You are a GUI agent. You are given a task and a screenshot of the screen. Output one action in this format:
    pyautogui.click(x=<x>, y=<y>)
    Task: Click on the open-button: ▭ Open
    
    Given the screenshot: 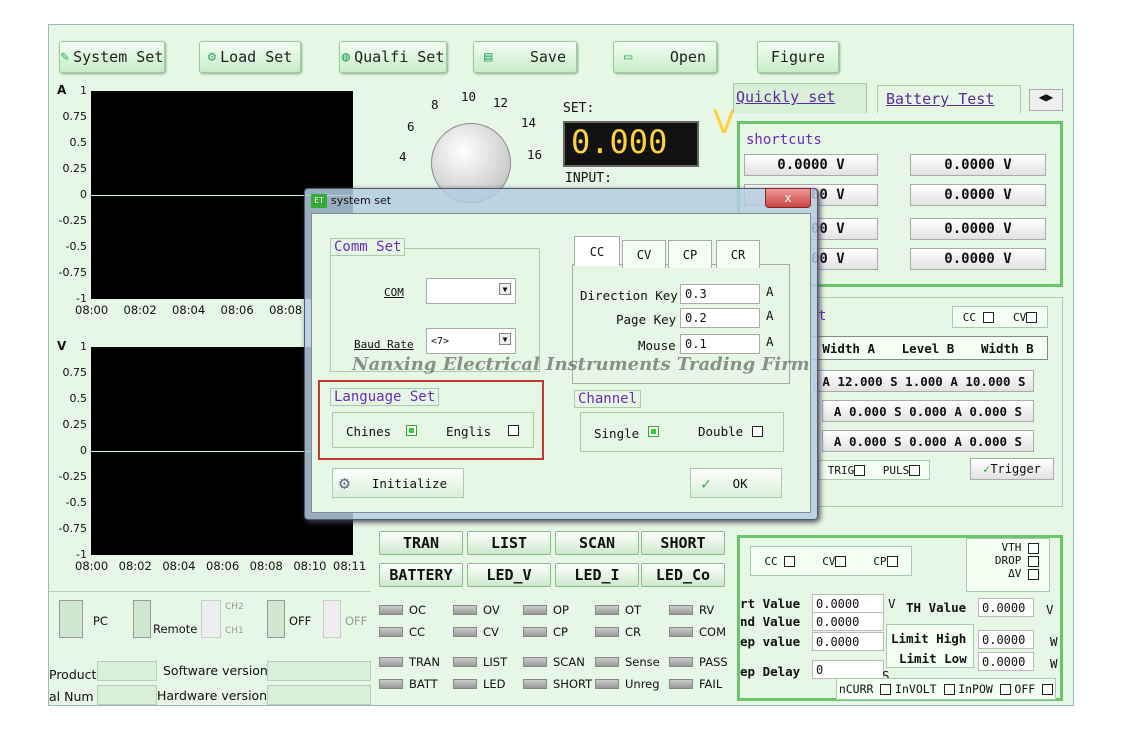 What is the action you would take?
    pyautogui.click(x=665, y=57)
    